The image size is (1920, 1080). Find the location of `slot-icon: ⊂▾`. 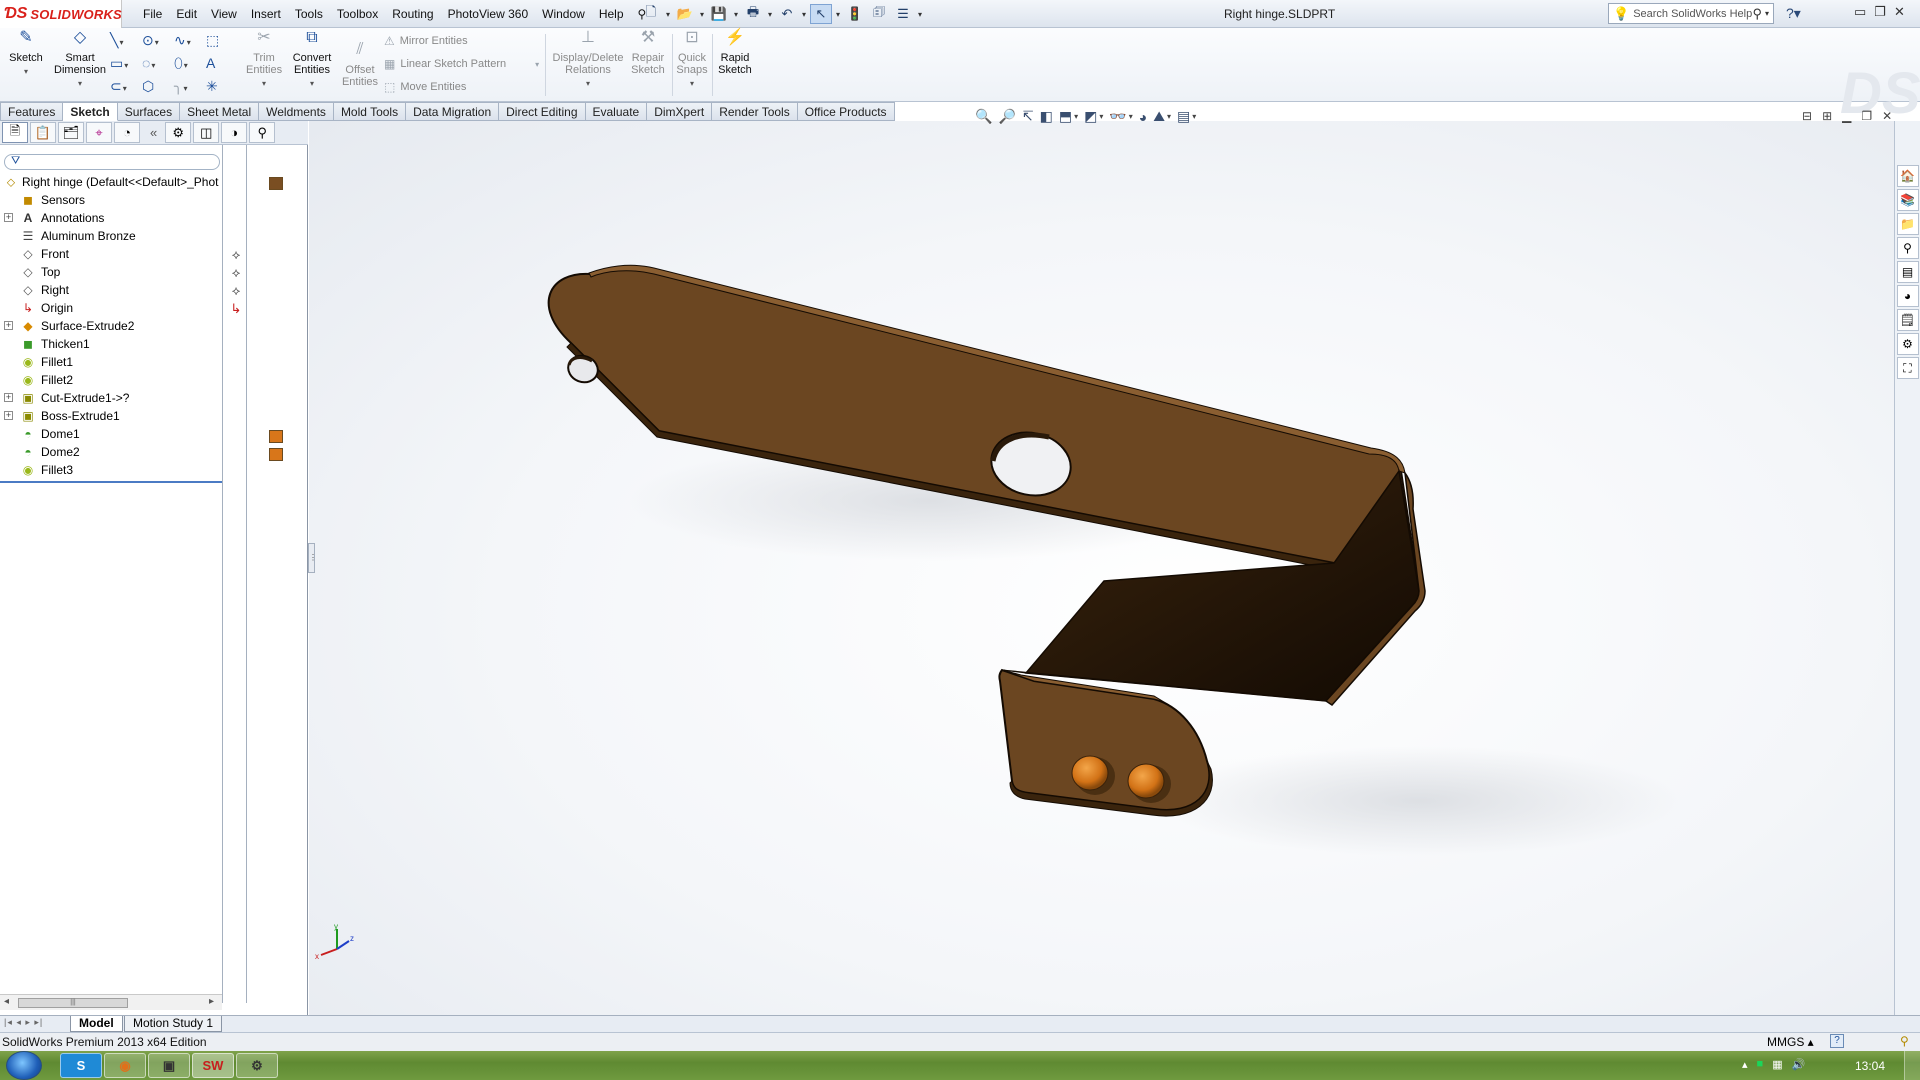

slot-icon: ⊂▾ is located at coordinates (126, 89).